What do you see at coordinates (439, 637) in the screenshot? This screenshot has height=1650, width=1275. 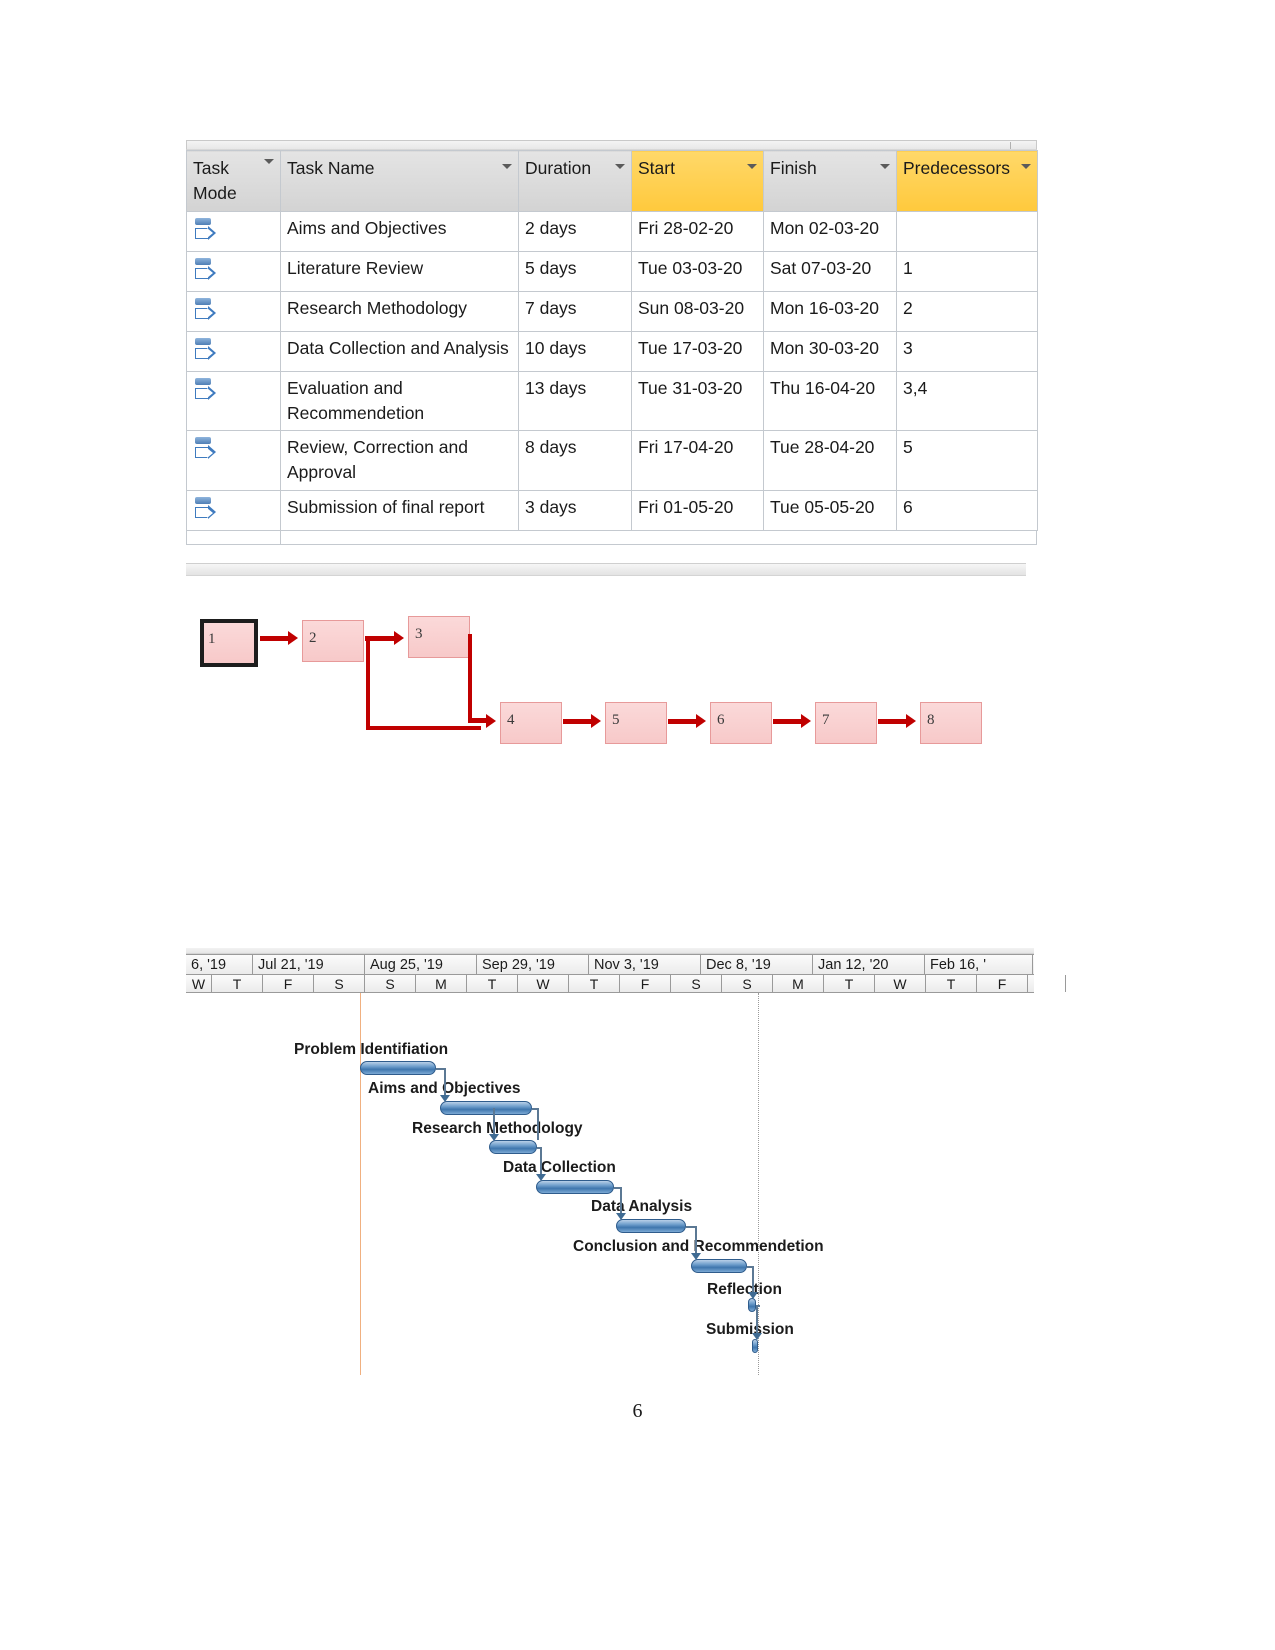 I see `network-node-3: 3` at bounding box center [439, 637].